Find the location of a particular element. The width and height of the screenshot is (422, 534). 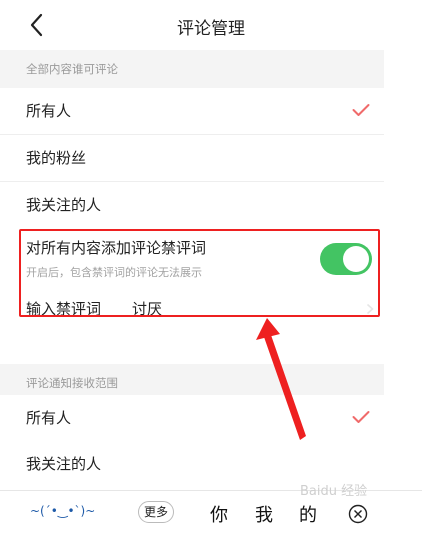

ban-words-toggle is located at coordinates (346, 259).